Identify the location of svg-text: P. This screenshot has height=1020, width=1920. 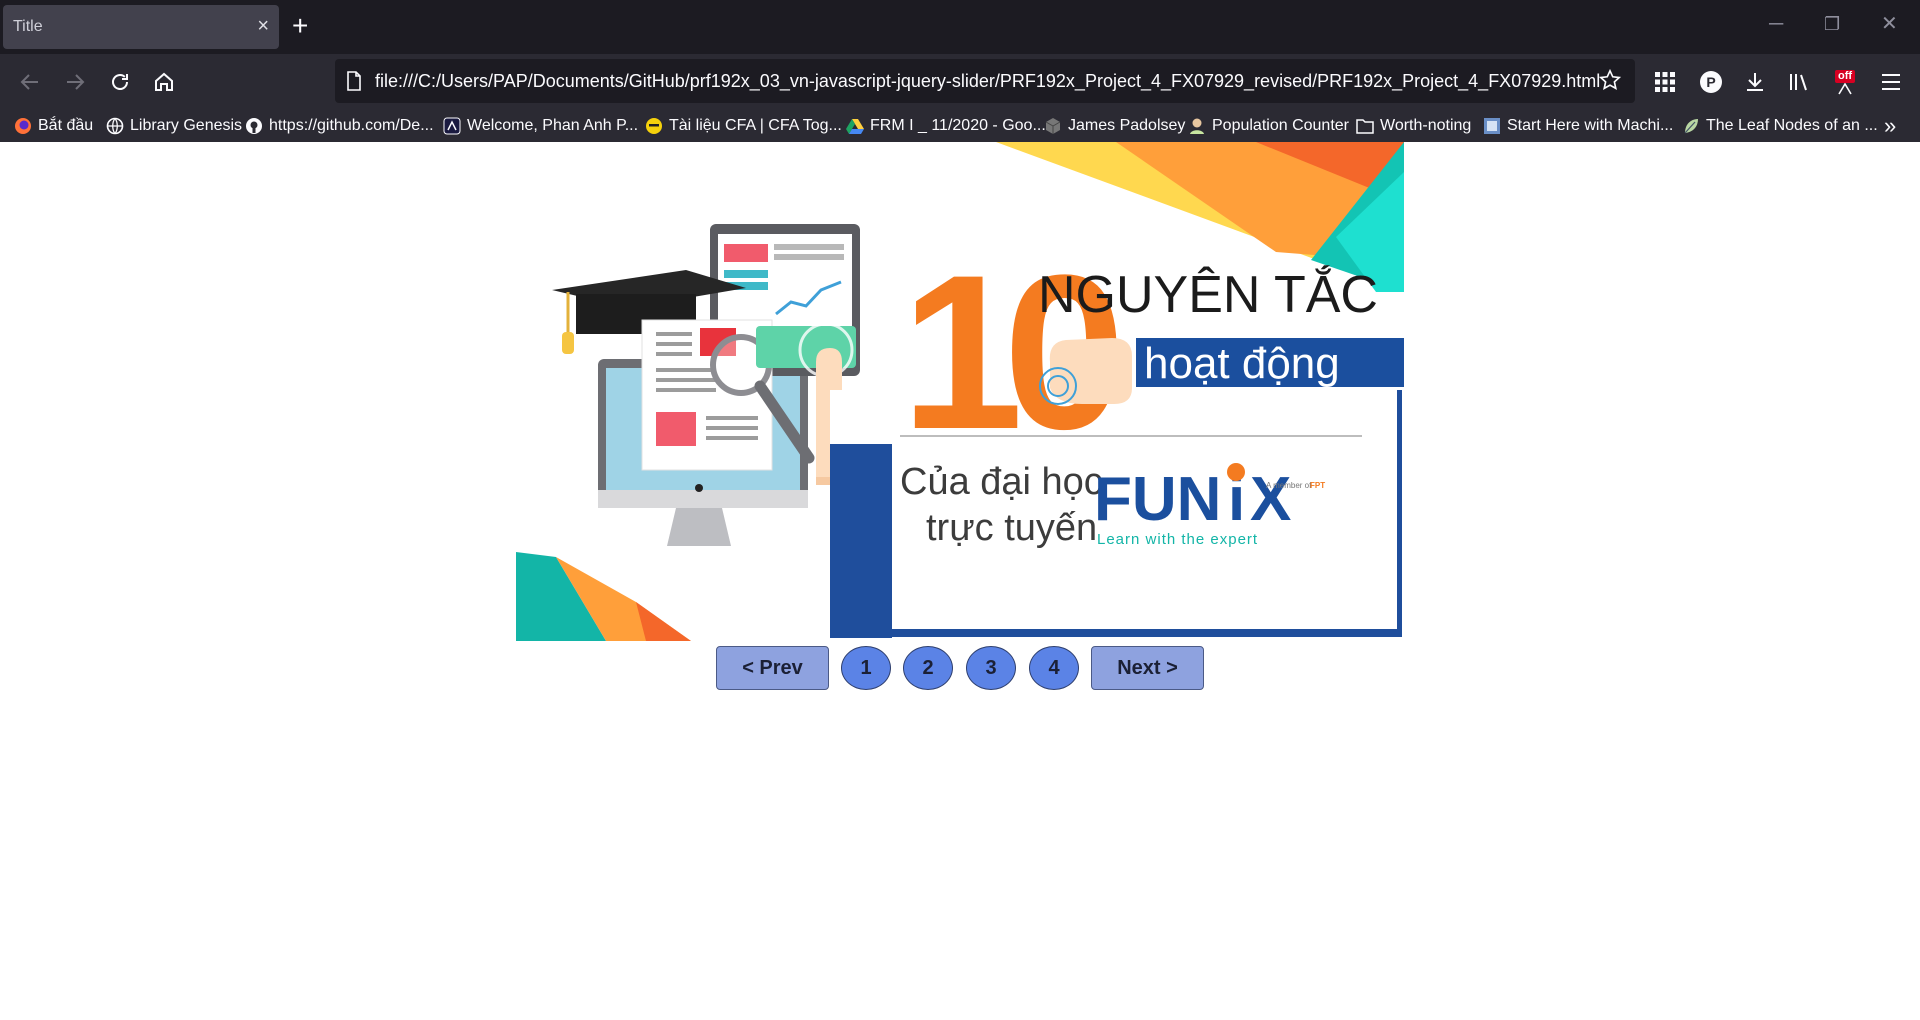
(1710, 82).